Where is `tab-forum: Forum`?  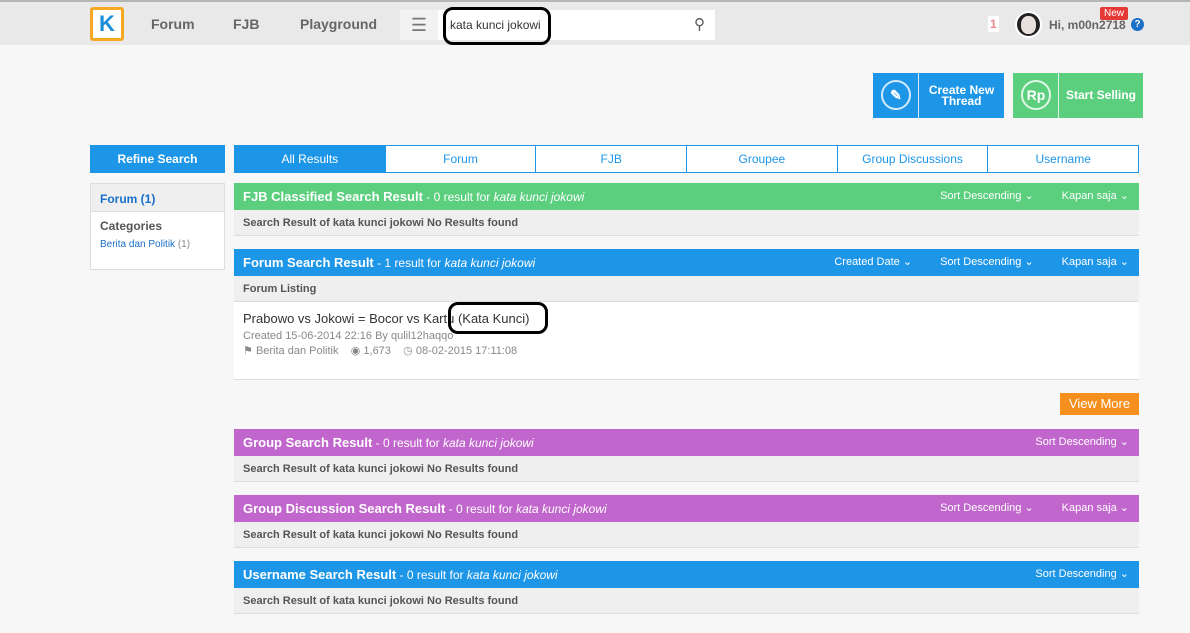 tab-forum: Forum is located at coordinates (461, 159).